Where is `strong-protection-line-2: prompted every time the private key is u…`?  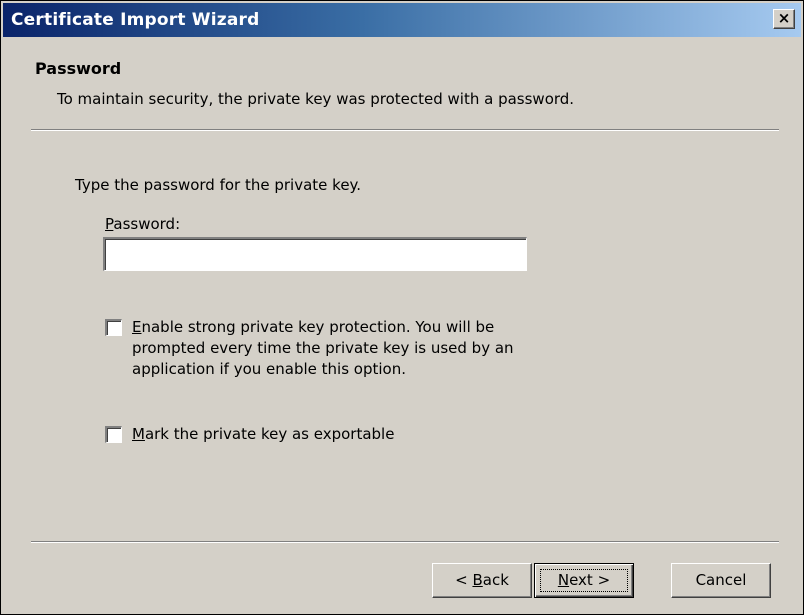
strong-protection-line-2: prompted every time the private key is u… is located at coordinates (323, 348).